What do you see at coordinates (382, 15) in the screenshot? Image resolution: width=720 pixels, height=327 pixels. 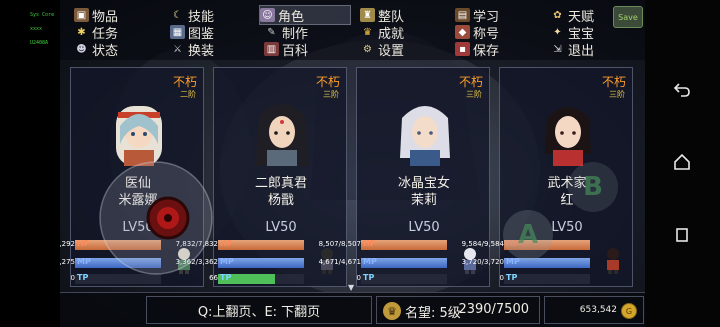 I see `menu-item-party: ♜ 整队` at bounding box center [382, 15].